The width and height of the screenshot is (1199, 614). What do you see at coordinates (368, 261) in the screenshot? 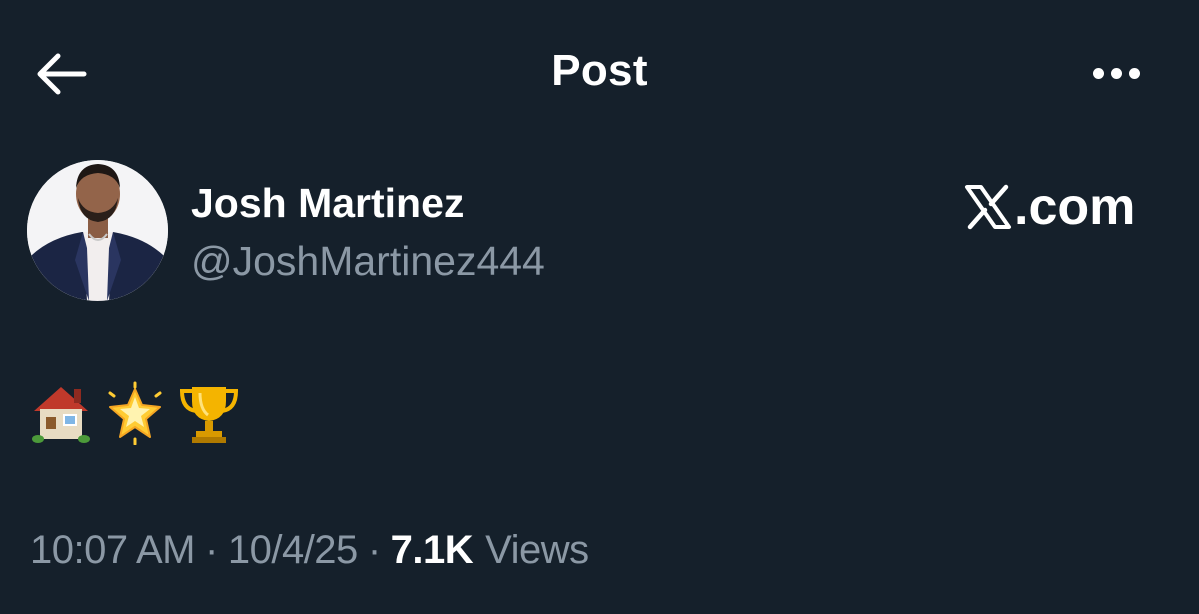
I see `author-handle: @JoshMartinez444` at bounding box center [368, 261].